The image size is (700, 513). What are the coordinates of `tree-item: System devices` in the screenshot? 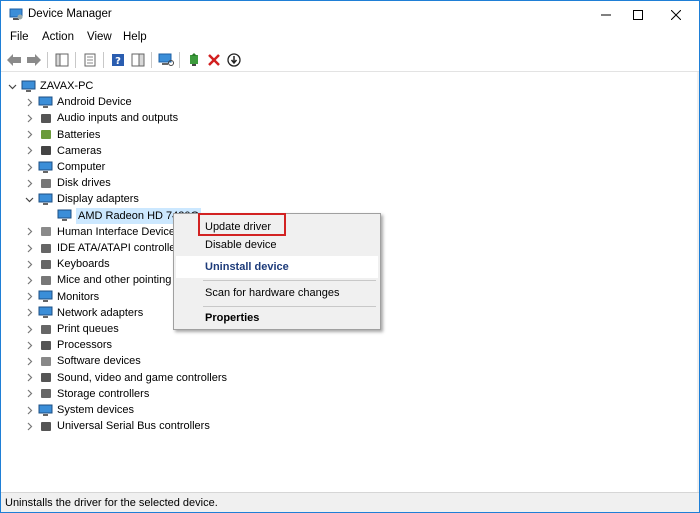 It's located at (79, 410).